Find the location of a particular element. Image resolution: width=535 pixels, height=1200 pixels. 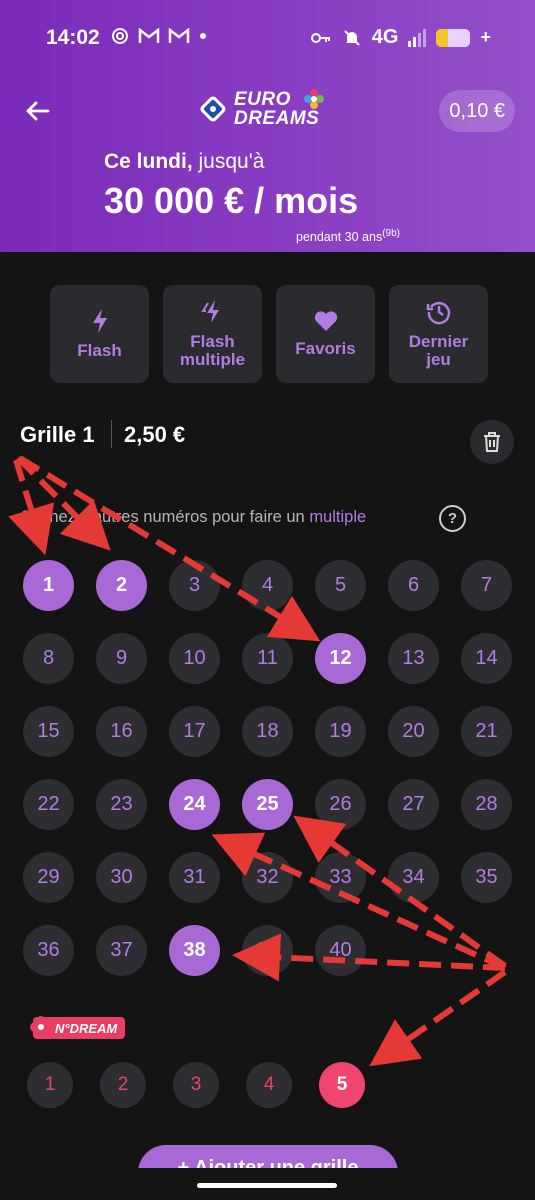

back-arrow-icon is located at coordinates (38, 111).